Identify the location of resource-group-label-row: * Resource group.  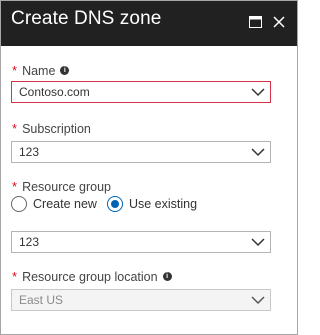
(61, 186).